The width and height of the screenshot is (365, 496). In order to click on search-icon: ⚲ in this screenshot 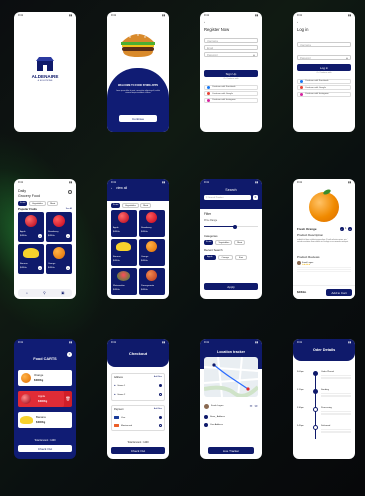, I will do `click(44, 293)`.